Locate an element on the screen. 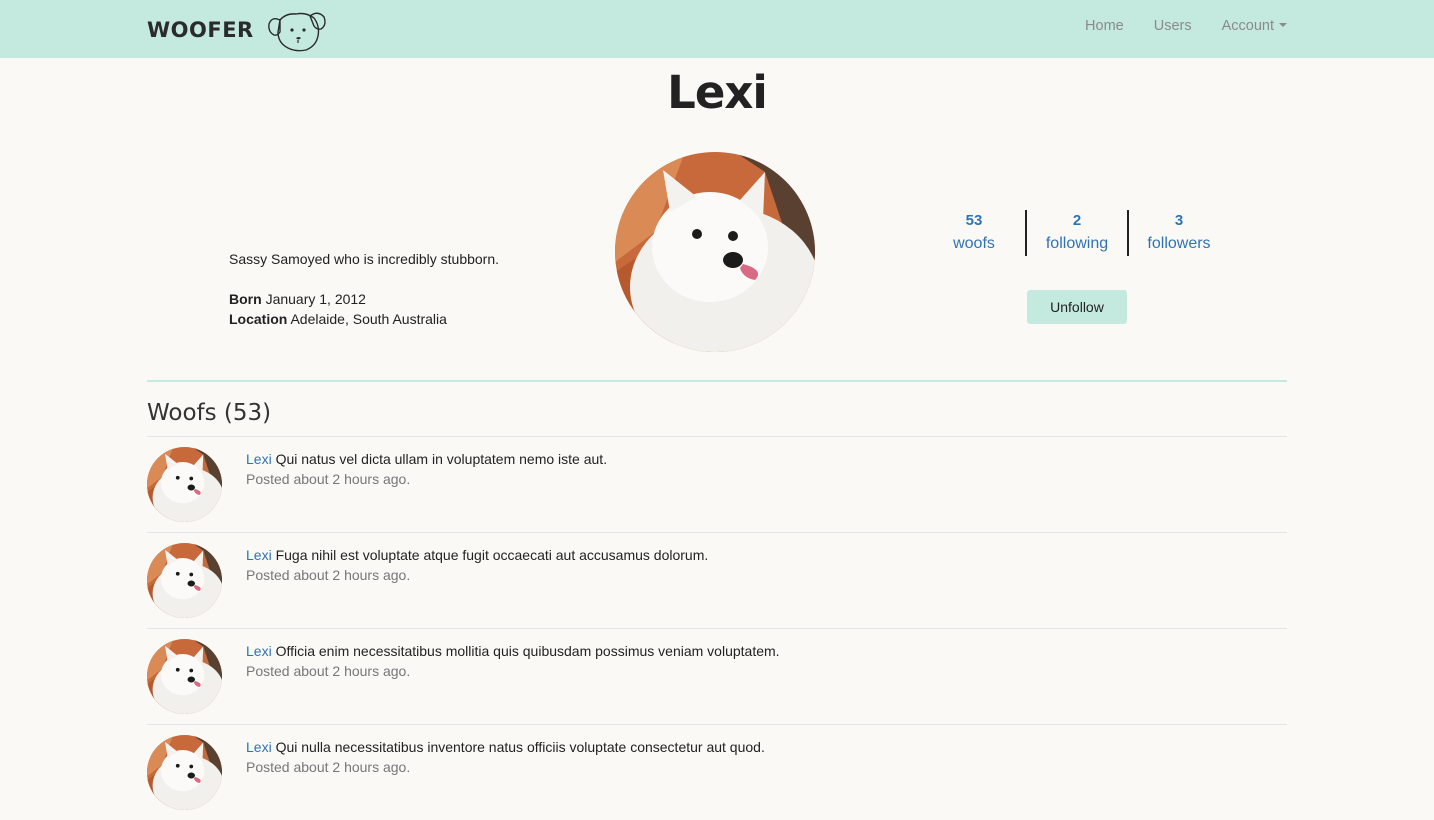 This screenshot has width=1434, height=820. nav-links: Home Users Account is located at coordinates (1186, 26).